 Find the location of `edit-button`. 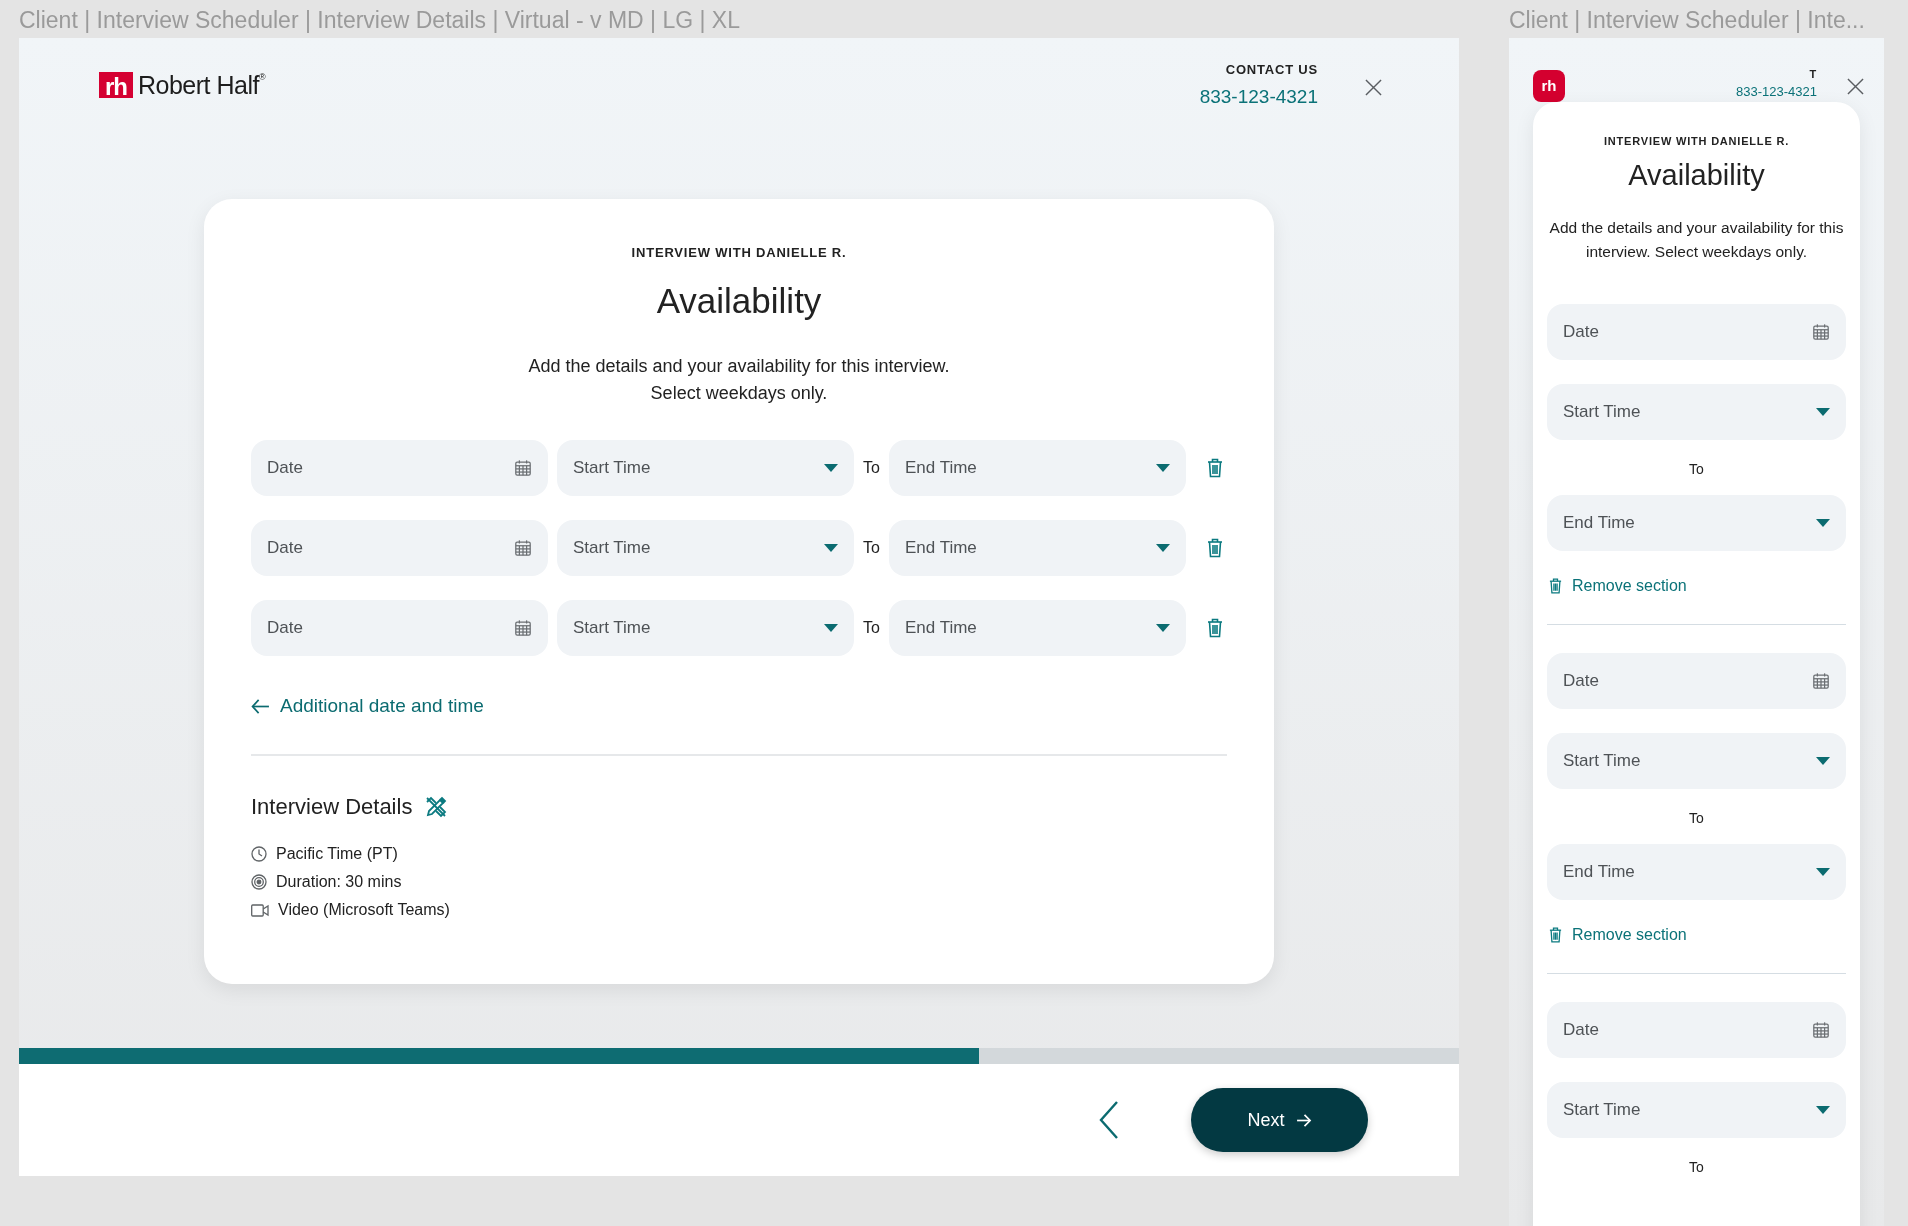

edit-button is located at coordinates (436, 807).